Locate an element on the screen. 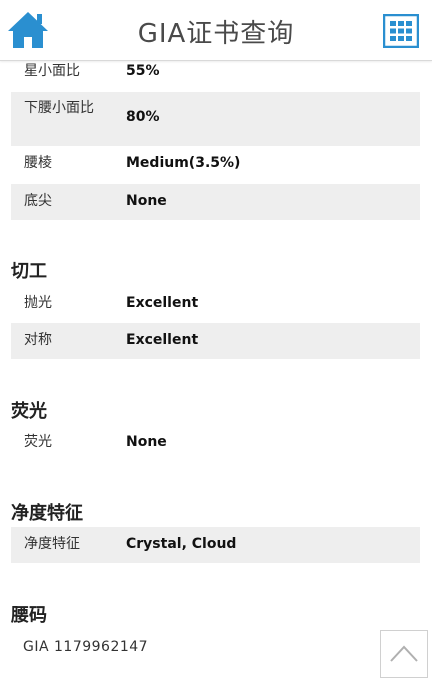 This screenshot has width=432, height=681. row-label: 下腰小面比 is located at coordinates (59, 108).